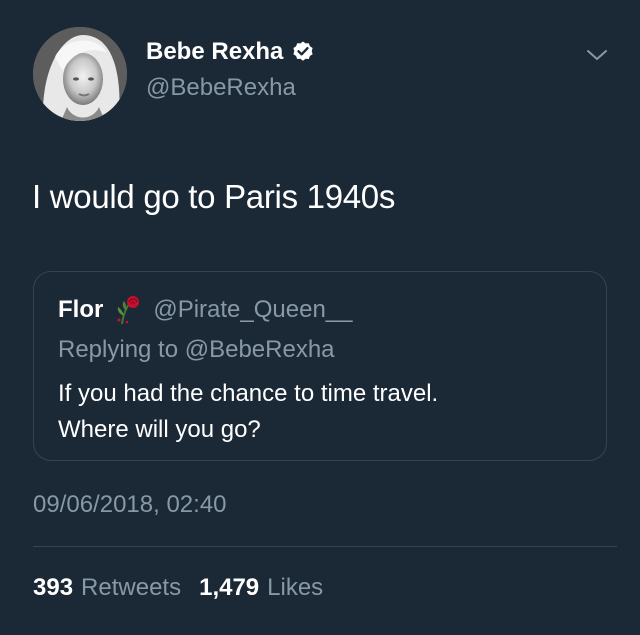 The height and width of the screenshot is (635, 640). Describe the element at coordinates (53, 588) in the screenshot. I see `retweets-count: 393` at that location.